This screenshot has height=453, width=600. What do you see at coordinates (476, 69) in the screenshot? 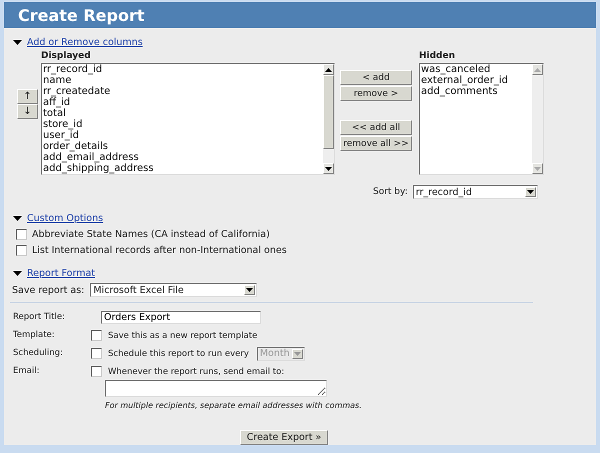
I see `list-item: was_canceled` at bounding box center [476, 69].